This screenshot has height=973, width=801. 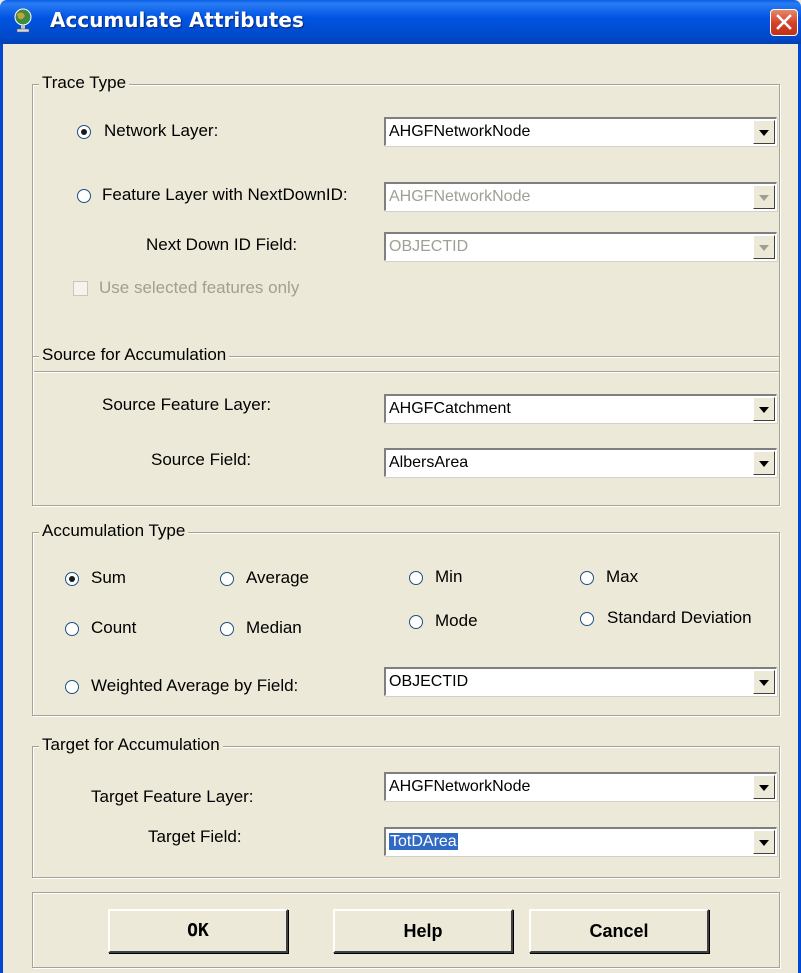 What do you see at coordinates (72, 629) in the screenshot?
I see `count-radio` at bounding box center [72, 629].